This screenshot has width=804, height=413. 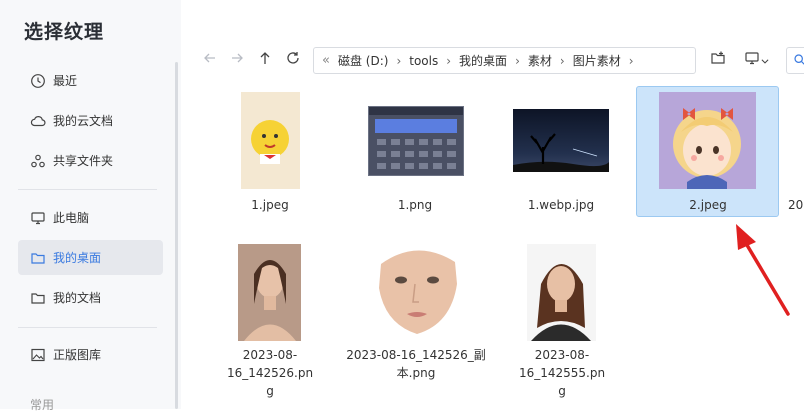 I want to click on breadcrumb-item: 我的桌面, so click(x=483, y=60).